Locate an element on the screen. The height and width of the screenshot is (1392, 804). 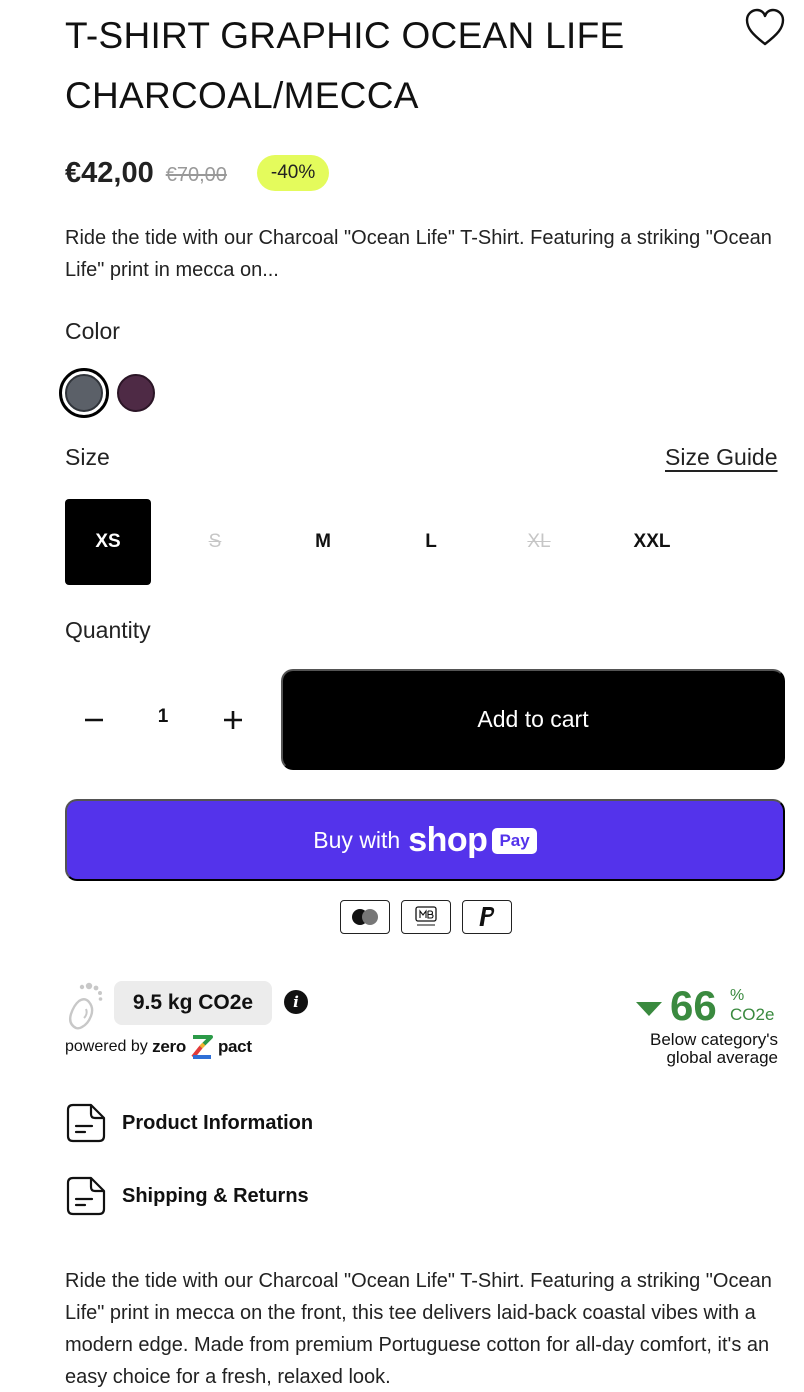
discount-badge: -40% is located at coordinates (293, 173).